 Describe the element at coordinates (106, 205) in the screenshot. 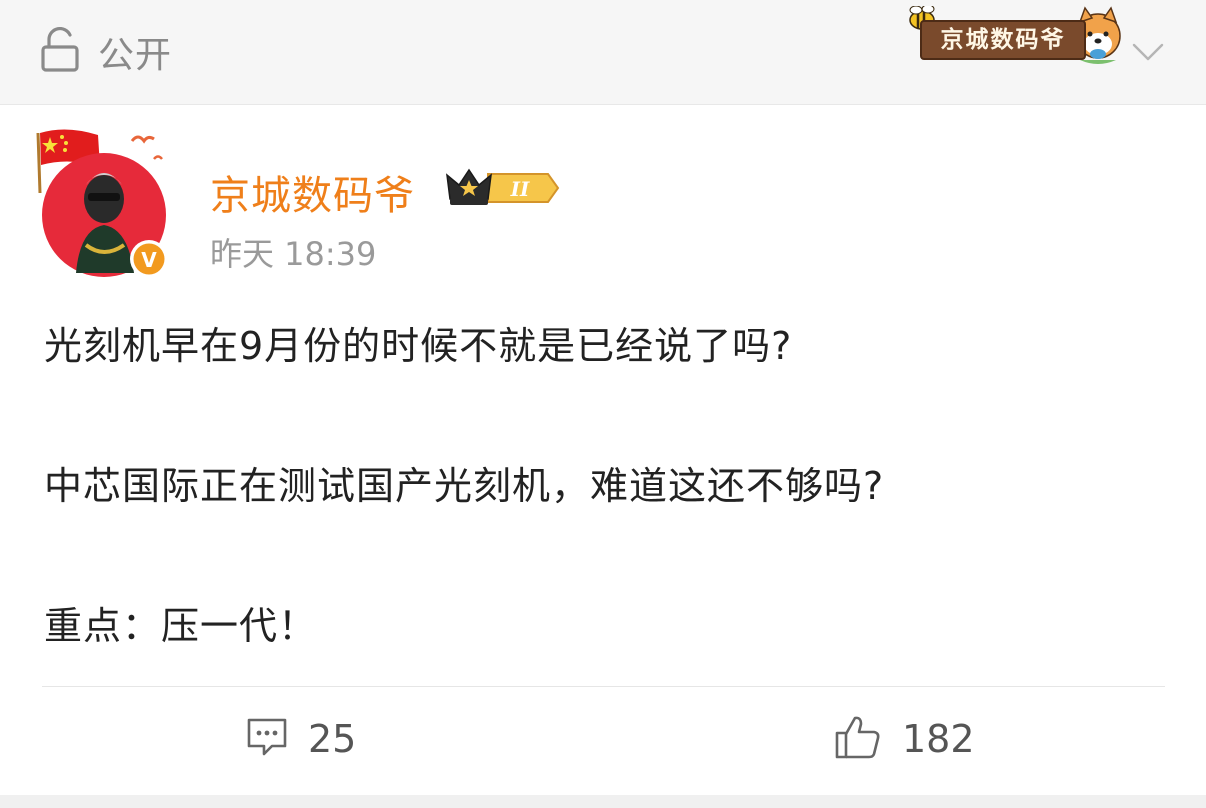

I see `avatar: V` at that location.